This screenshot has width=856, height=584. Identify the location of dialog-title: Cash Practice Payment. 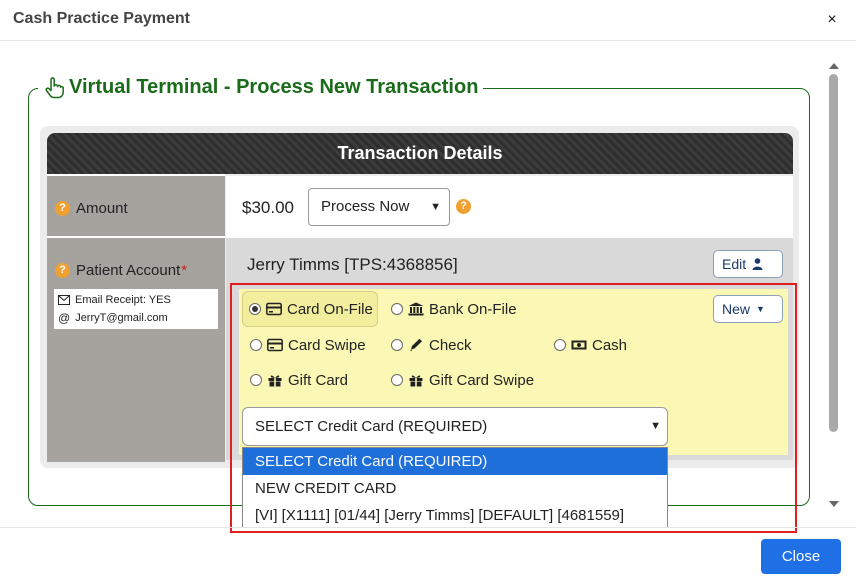
(101, 18).